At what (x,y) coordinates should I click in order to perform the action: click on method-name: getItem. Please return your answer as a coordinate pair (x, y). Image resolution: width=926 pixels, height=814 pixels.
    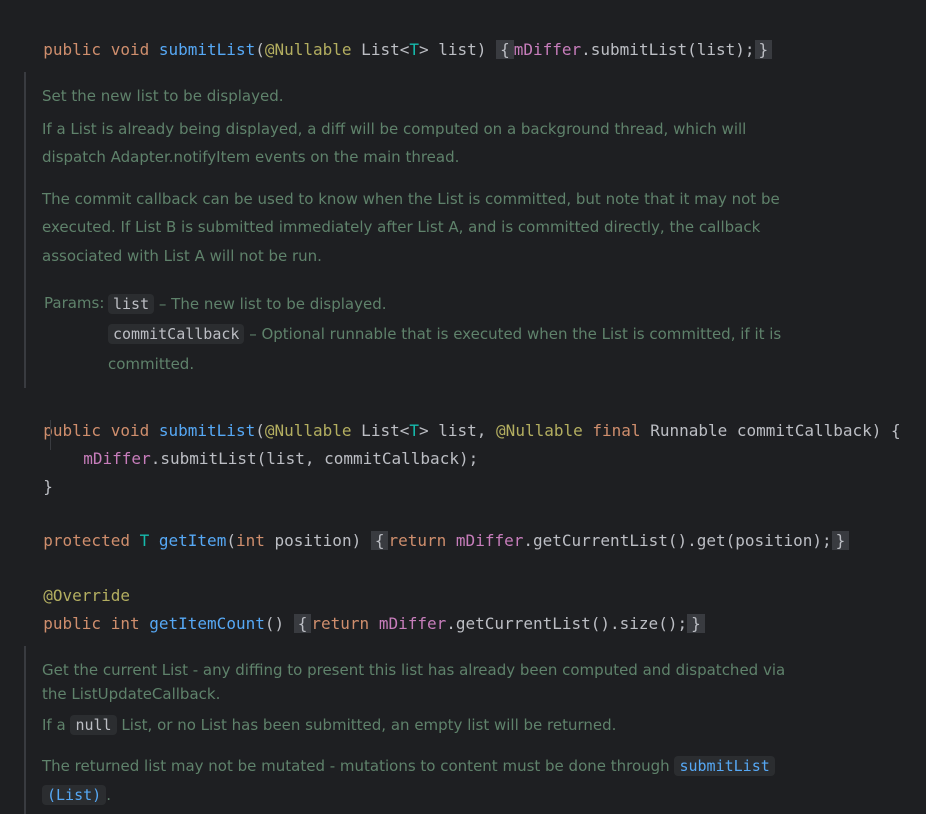
    Looking at the image, I should click on (192, 540).